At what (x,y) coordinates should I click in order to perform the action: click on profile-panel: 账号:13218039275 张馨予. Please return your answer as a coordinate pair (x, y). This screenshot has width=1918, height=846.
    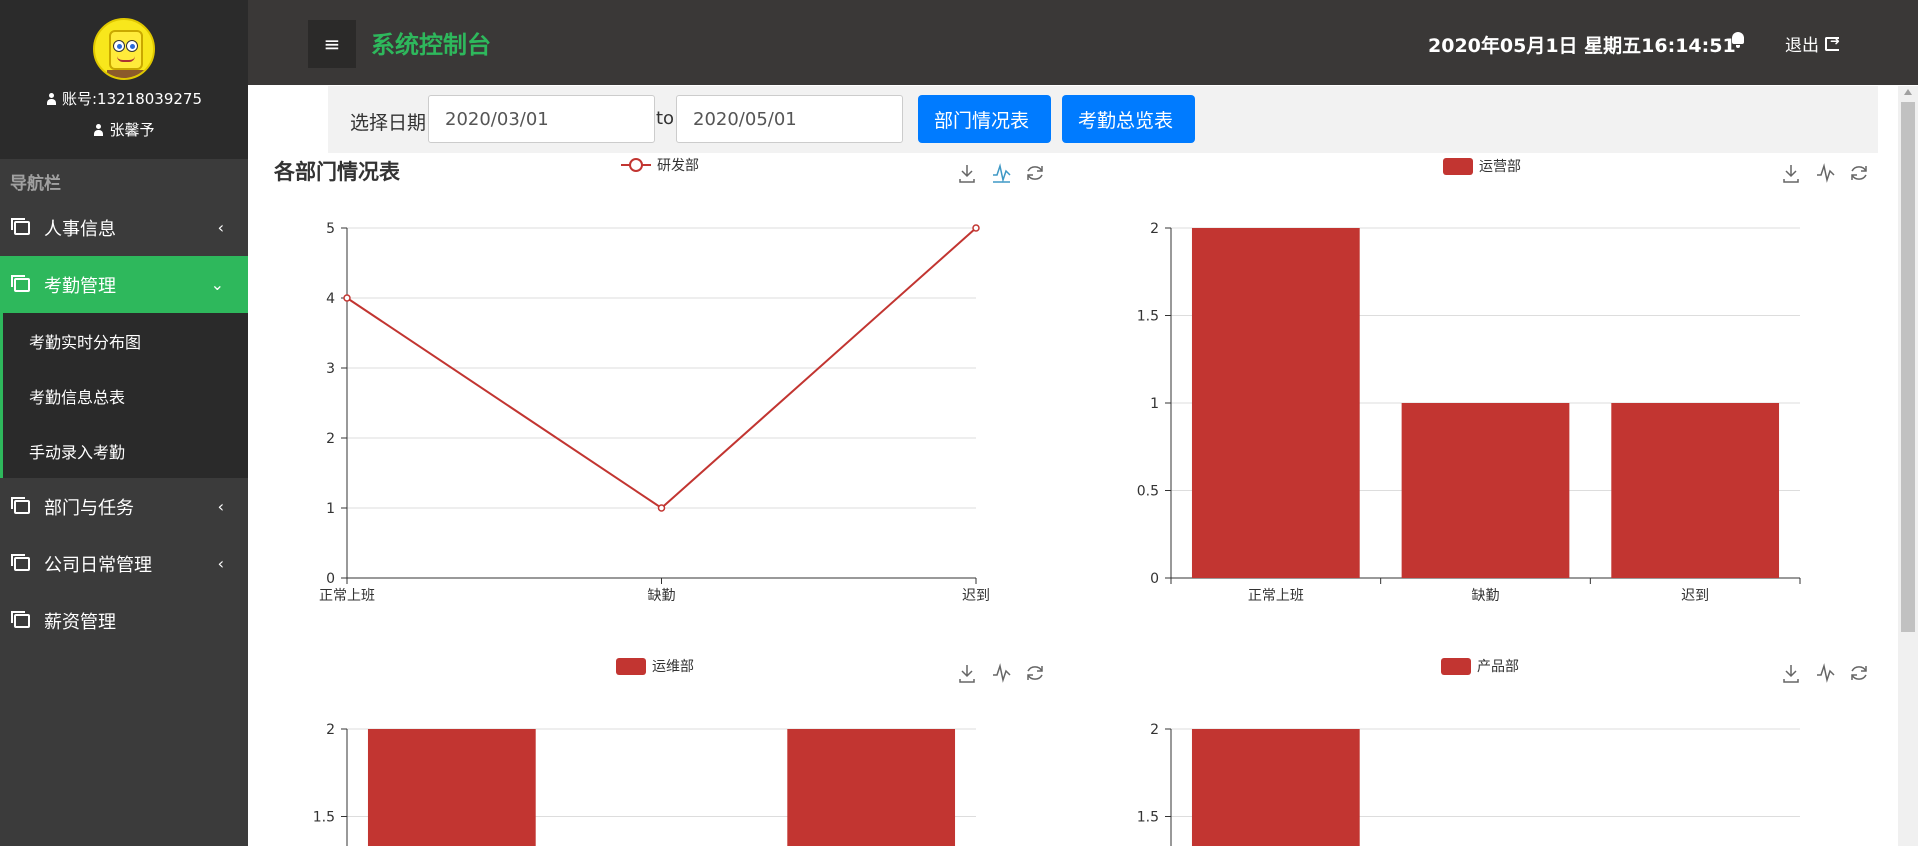
    Looking at the image, I should click on (124, 79).